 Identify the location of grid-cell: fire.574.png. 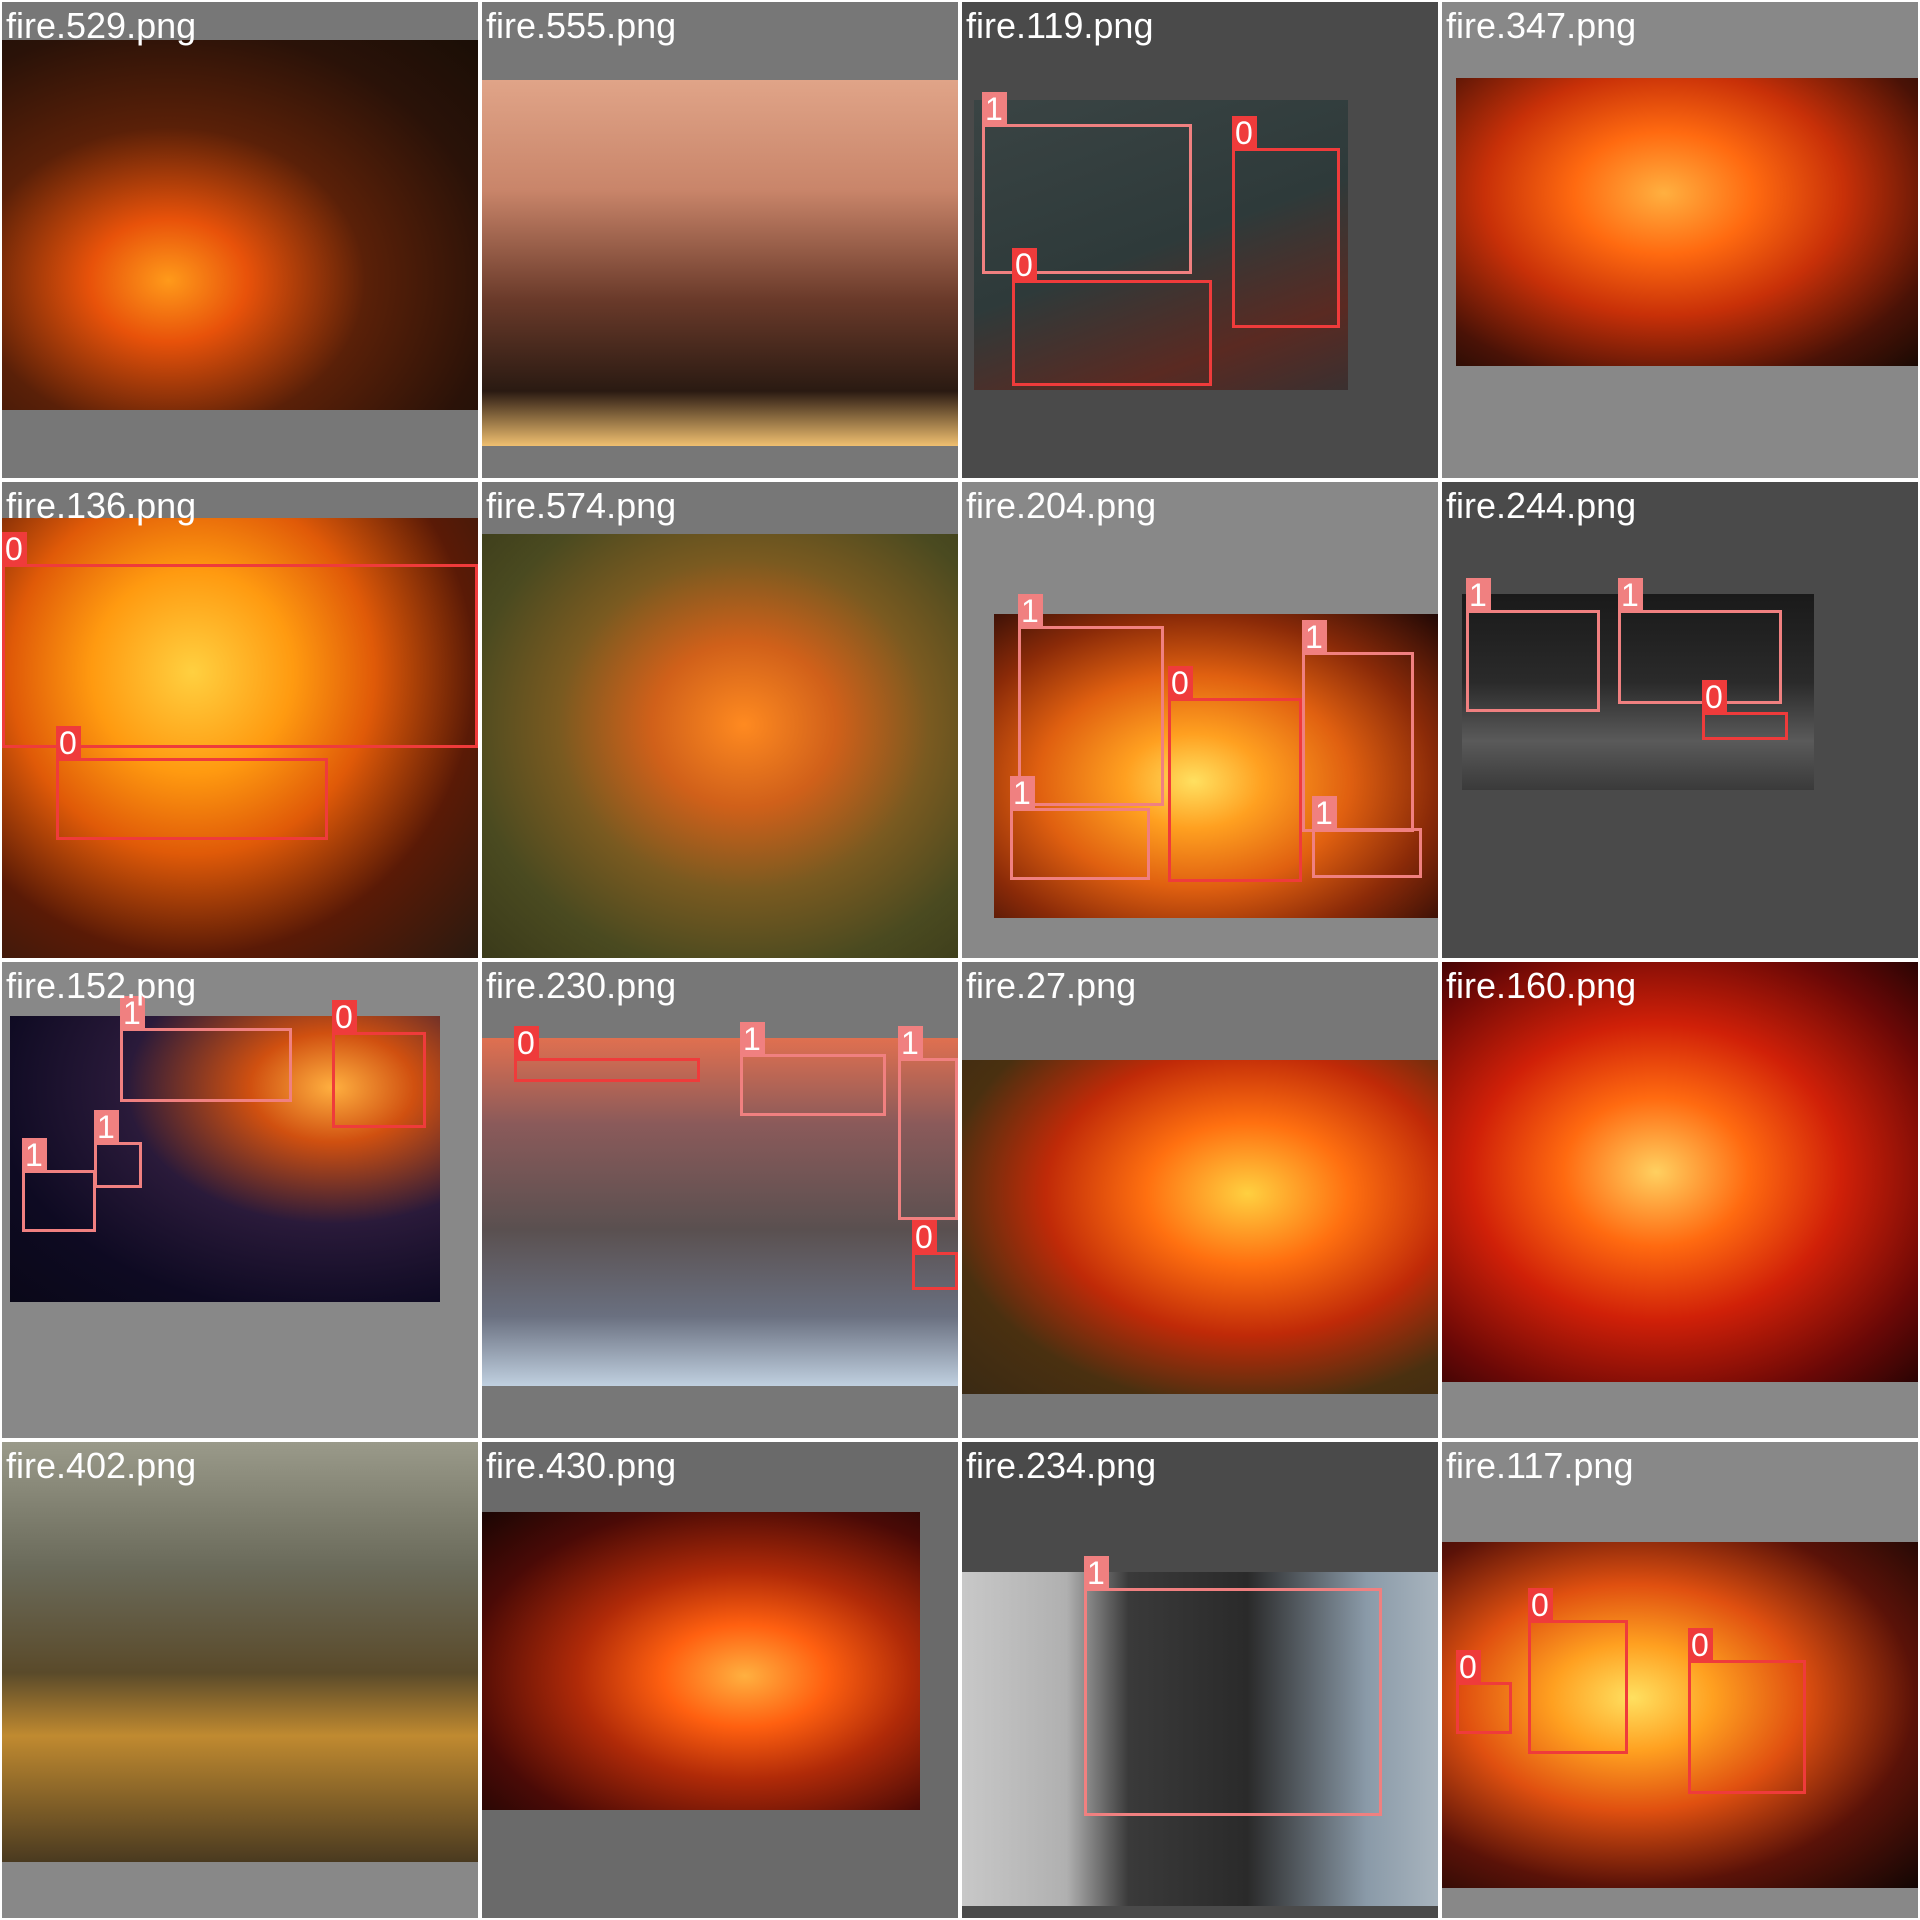
(720, 720).